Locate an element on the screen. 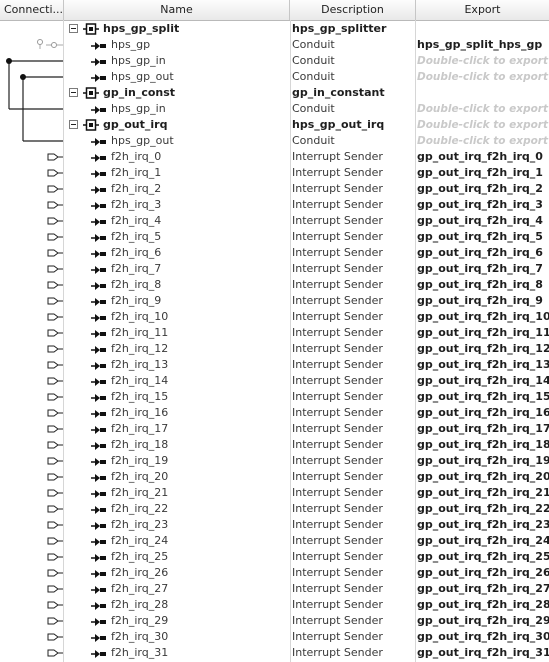  export-cell: gp_out_irq_f2h_irq_19 is located at coordinates (483, 461).